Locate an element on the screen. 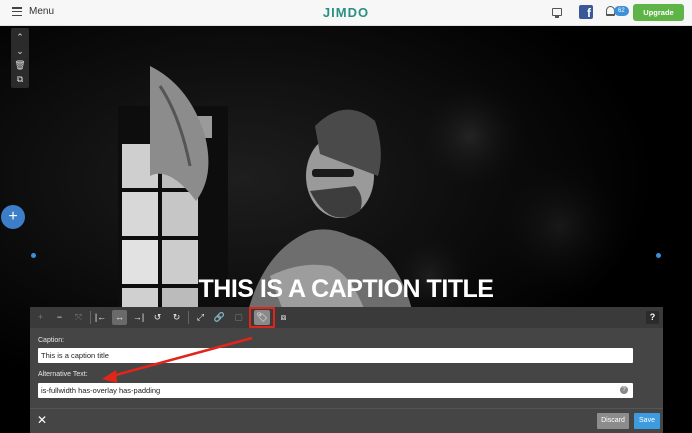  zoom-out-icon: − is located at coordinates (59, 317).